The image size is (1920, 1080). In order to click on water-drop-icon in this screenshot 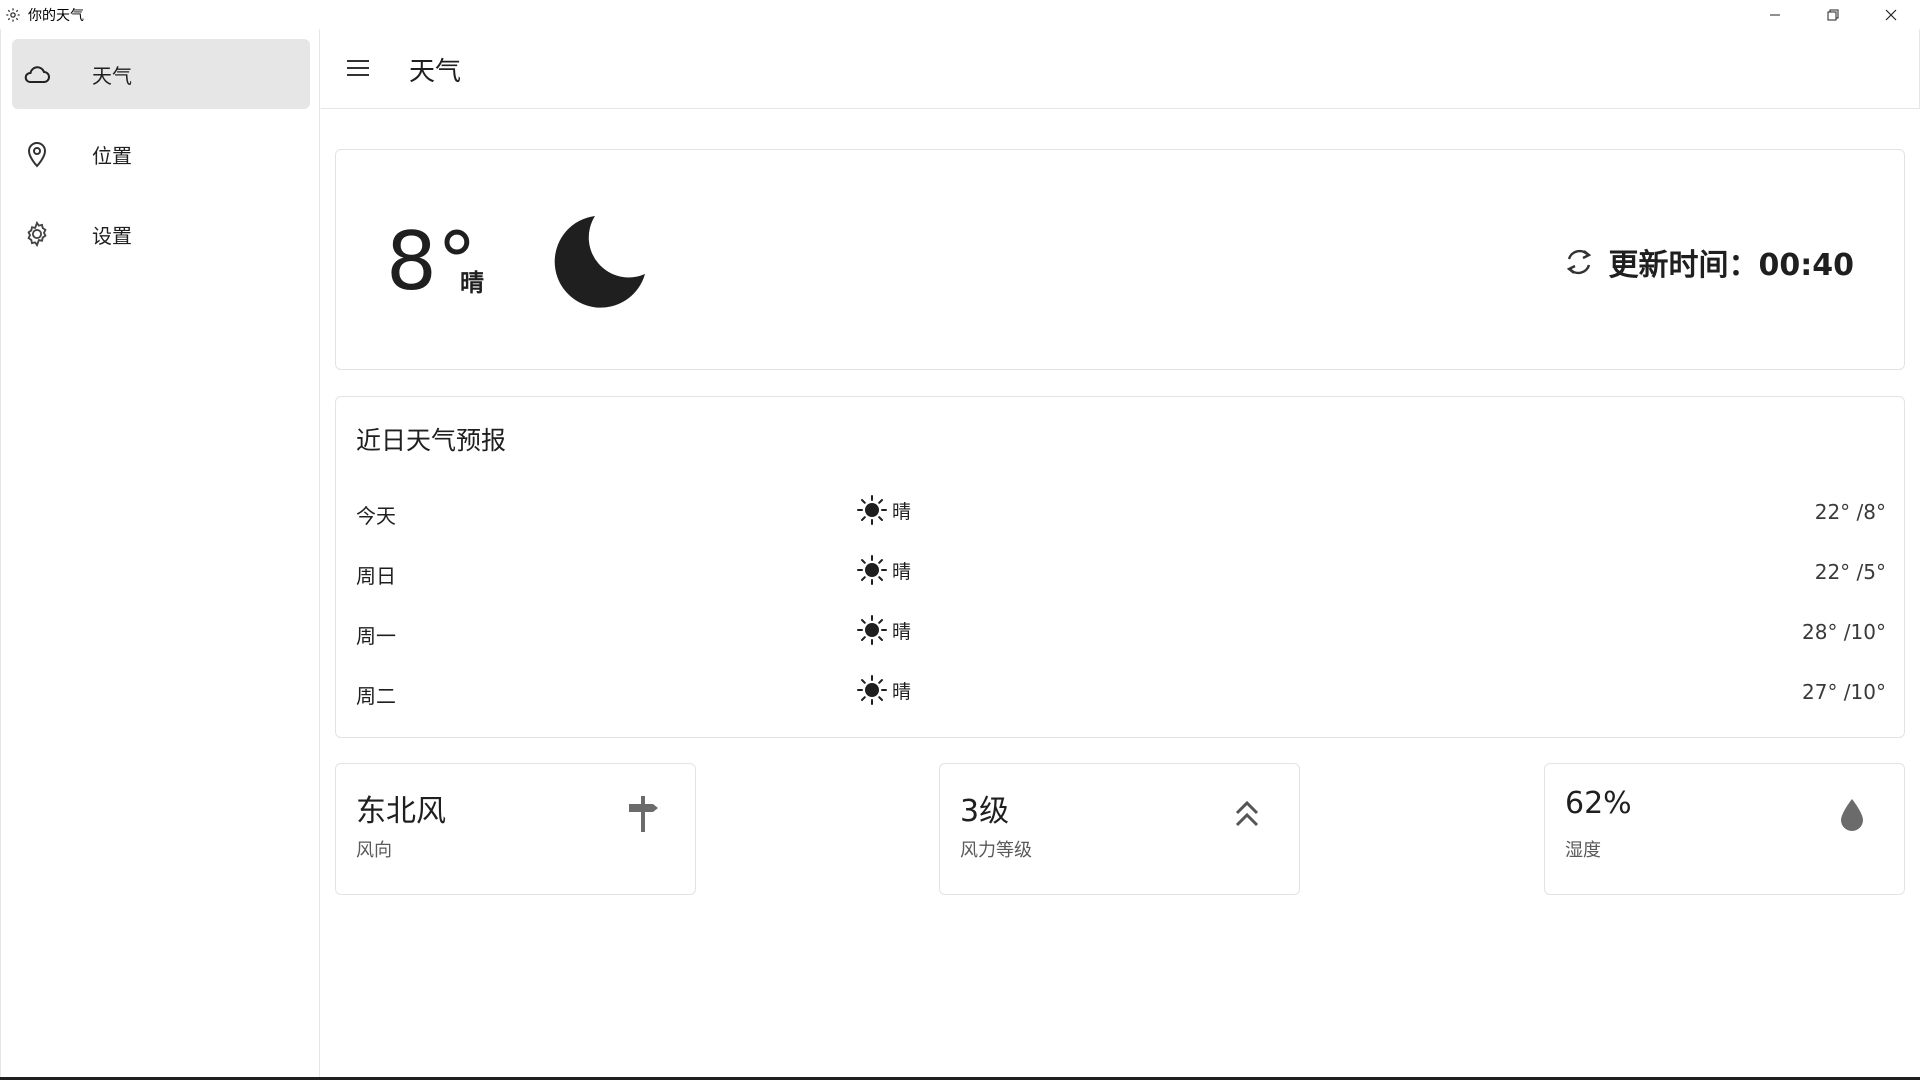, I will do `click(1852, 814)`.